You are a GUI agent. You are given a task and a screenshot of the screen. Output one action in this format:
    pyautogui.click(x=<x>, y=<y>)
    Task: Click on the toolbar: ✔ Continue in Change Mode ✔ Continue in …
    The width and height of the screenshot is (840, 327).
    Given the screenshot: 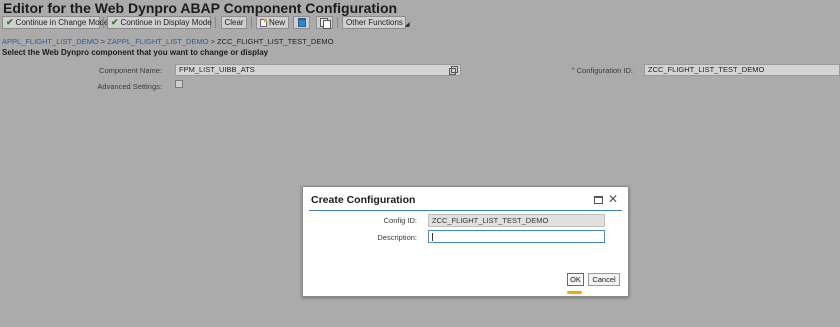 What is the action you would take?
    pyautogui.click(x=420, y=23)
    